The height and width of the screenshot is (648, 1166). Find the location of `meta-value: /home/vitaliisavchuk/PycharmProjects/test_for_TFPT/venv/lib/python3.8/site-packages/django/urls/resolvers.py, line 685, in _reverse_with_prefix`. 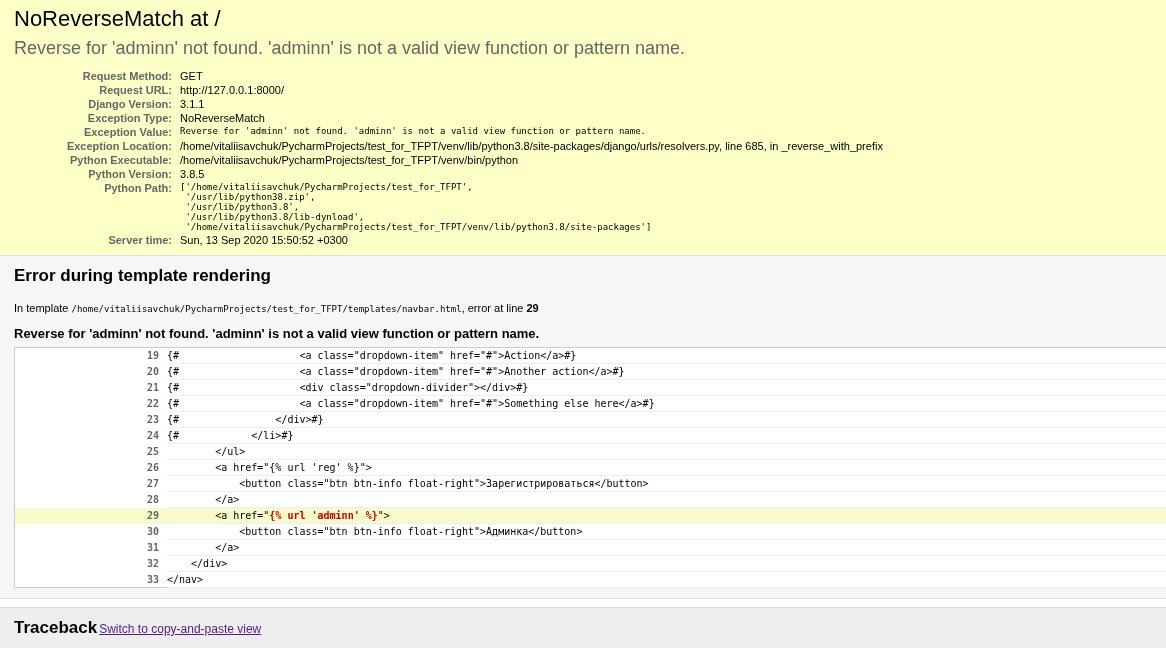

meta-value: /home/vitaliisavchuk/PycharmProjects/test_for_TFPT/venv/lib/python3.8/site-packages/django/urls/resolvers.py, line 685, in _reverse_with_prefix is located at coordinates (531, 146).